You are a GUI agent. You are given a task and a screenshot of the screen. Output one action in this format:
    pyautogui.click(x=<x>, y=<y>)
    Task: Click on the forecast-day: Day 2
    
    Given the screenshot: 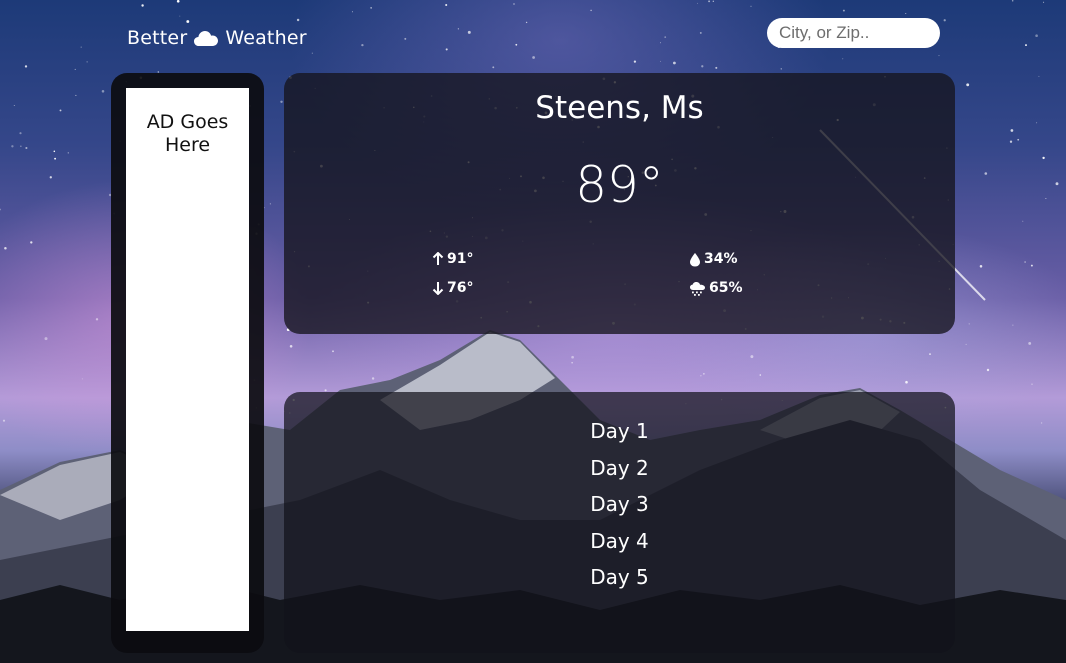 What is the action you would take?
    pyautogui.click(x=619, y=471)
    